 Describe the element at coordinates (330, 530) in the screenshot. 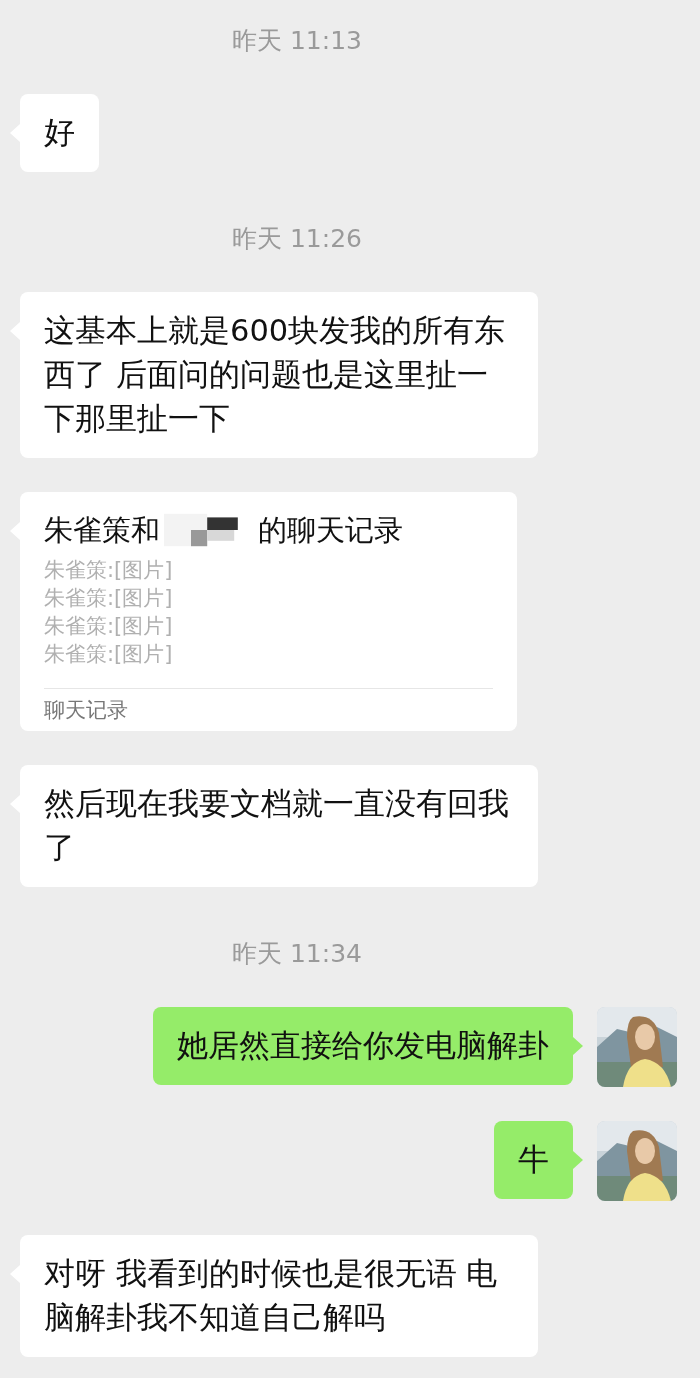

I see `record-title: 的聊天记录` at that location.